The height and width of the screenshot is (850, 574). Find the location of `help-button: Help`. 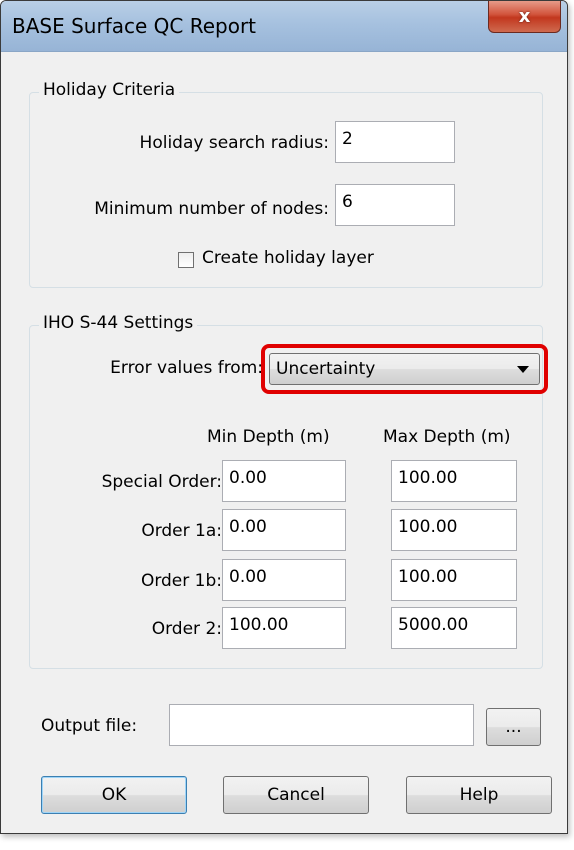

help-button: Help is located at coordinates (479, 795).